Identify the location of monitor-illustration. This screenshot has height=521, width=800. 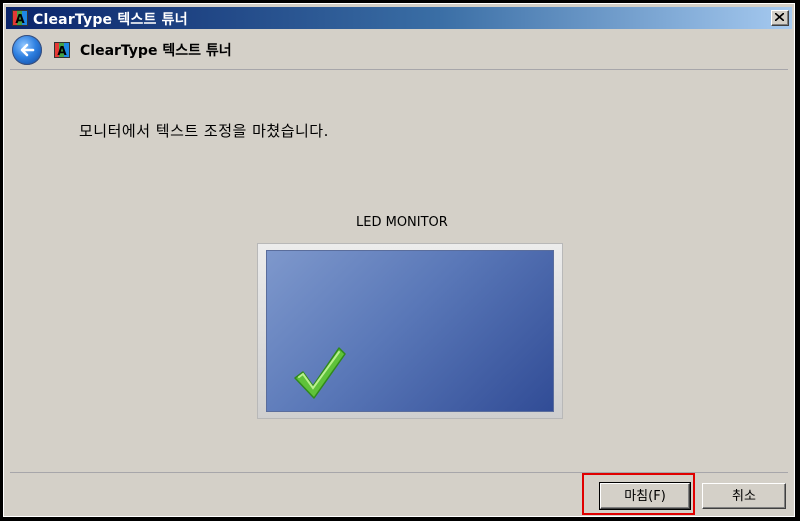
(410, 331).